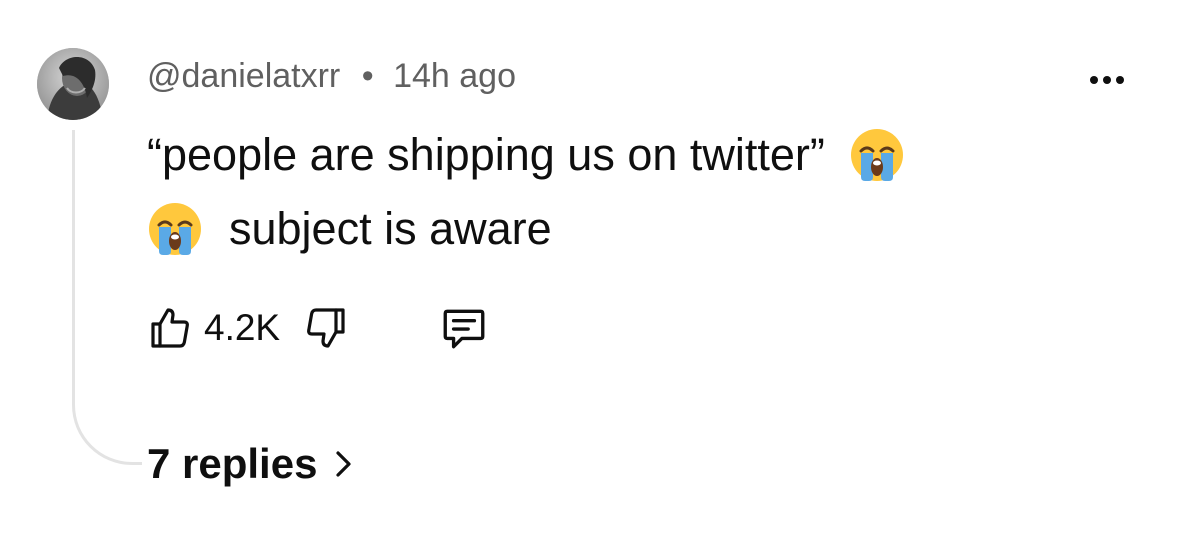  What do you see at coordinates (242, 327) in the screenshot?
I see `like-count: 4.2K` at bounding box center [242, 327].